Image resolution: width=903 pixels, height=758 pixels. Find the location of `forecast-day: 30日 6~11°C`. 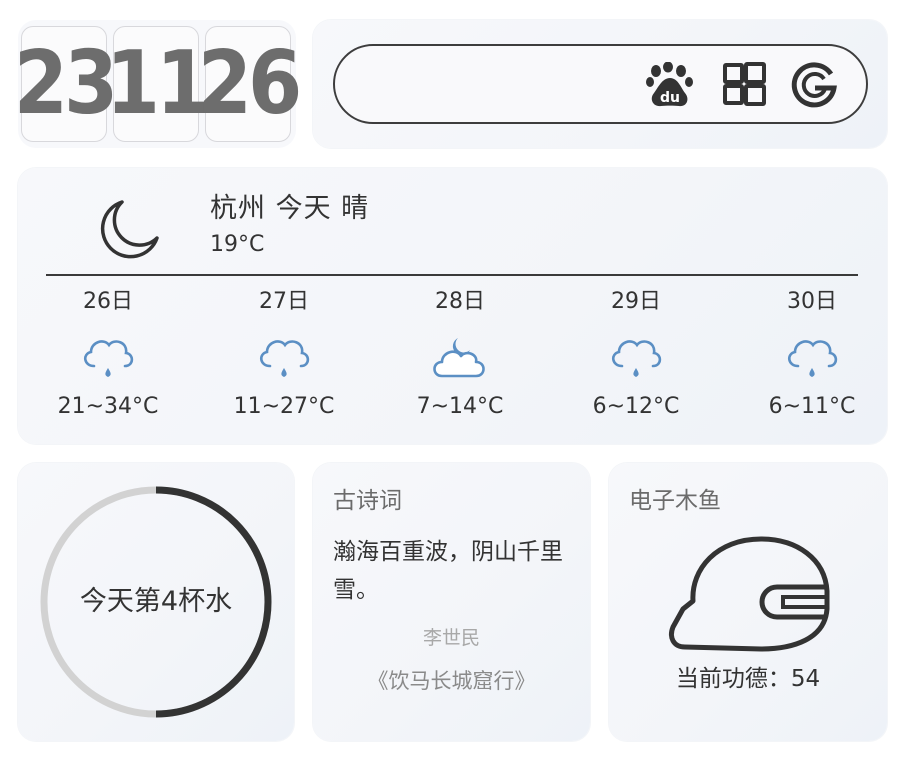

forecast-day: 30日 6~11°C is located at coordinates (812, 352).